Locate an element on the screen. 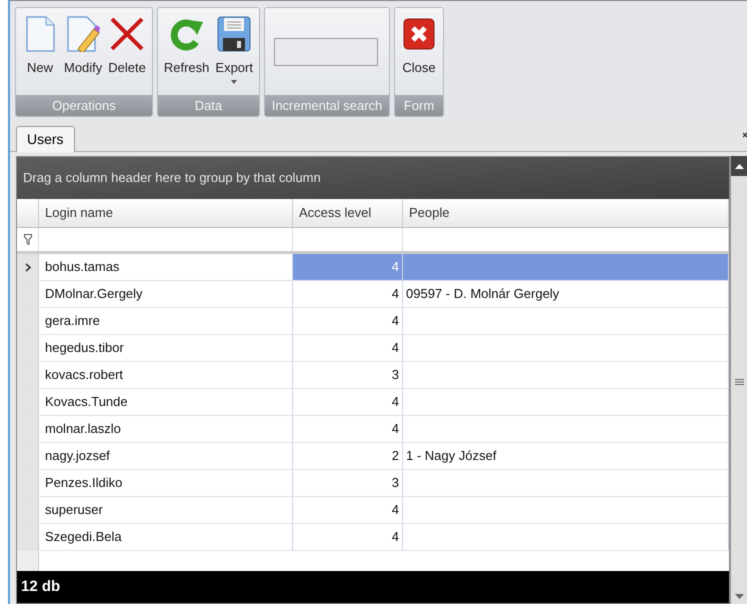 The image size is (747, 604). table-cell: superuser is located at coordinates (166, 510).